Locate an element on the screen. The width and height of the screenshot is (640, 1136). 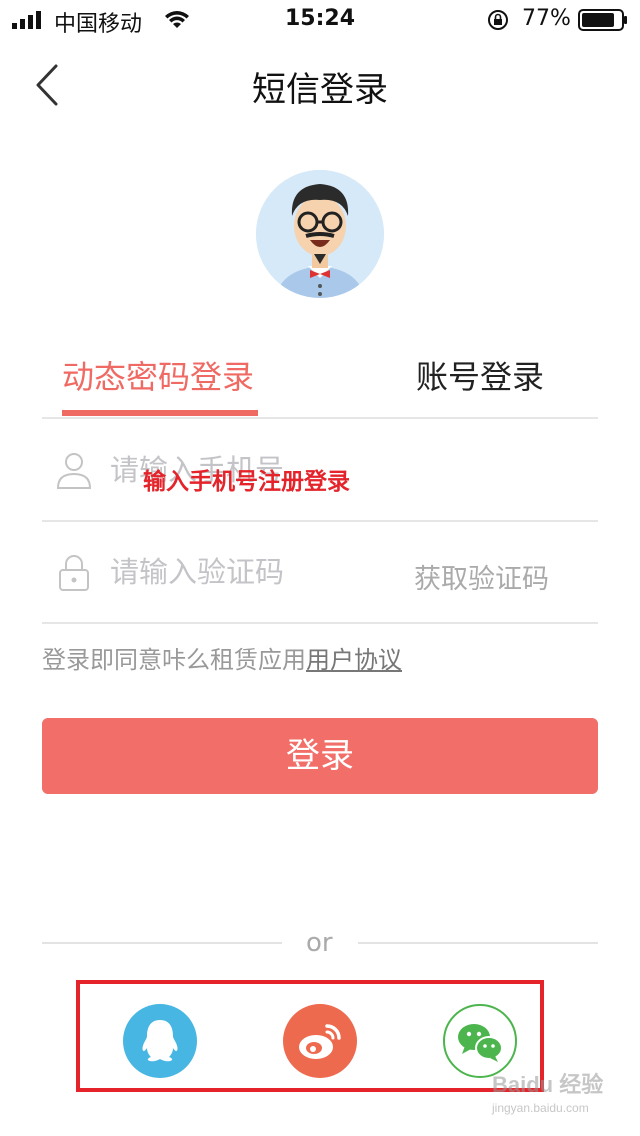
weibo-login-button is located at coordinates (320, 1041).